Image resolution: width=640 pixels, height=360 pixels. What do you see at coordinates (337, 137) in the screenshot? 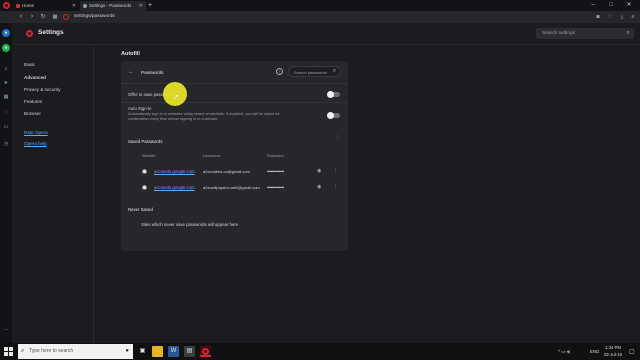
I see `saved-passwords-menu-icon: ⋮` at bounding box center [337, 137].